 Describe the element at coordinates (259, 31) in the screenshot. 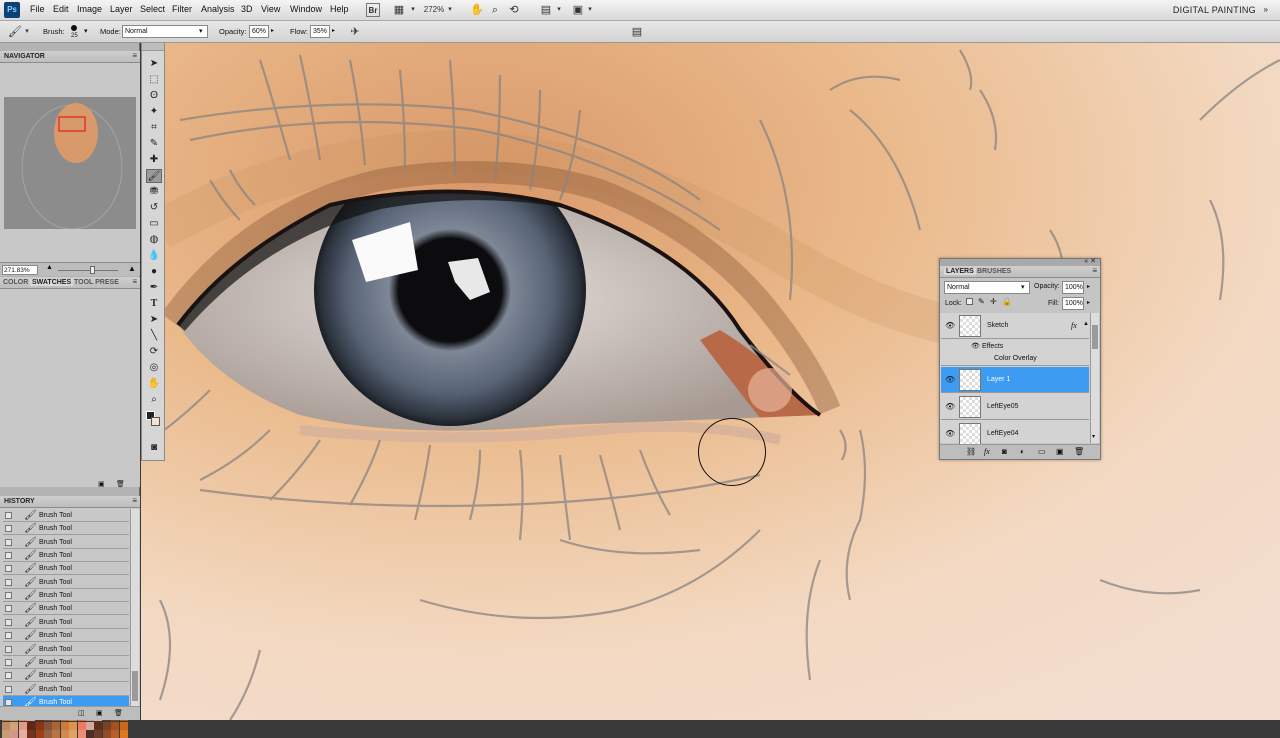

I see `opacity-field: 60%` at that location.